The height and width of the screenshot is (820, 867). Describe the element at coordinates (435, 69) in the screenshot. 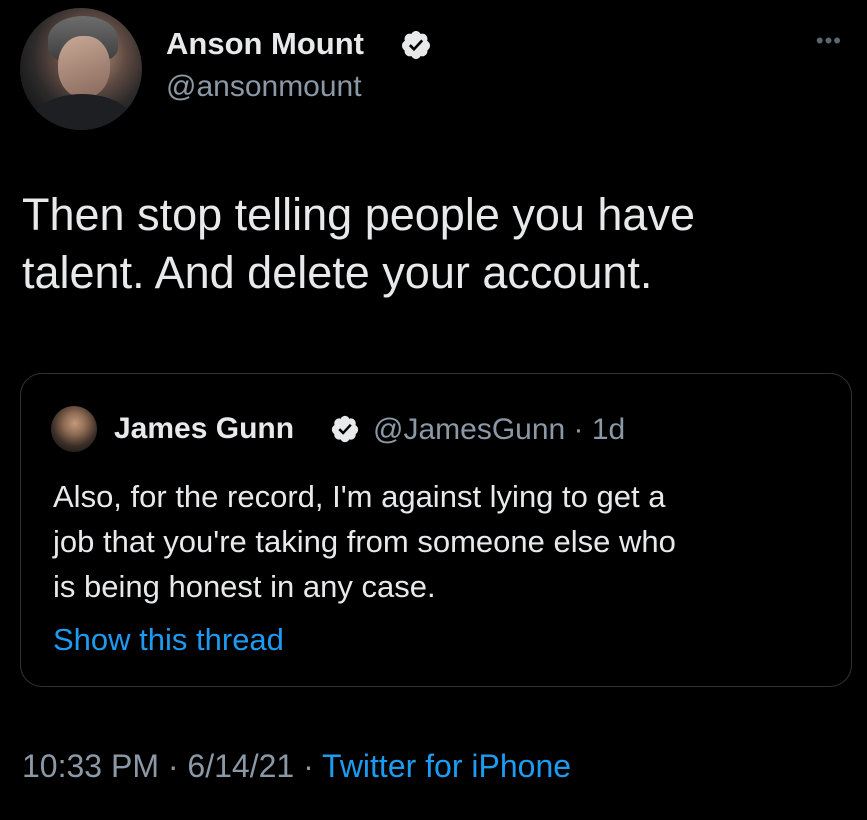

I see `tweet-author-header: Anson Mount @ansonmount •••` at that location.